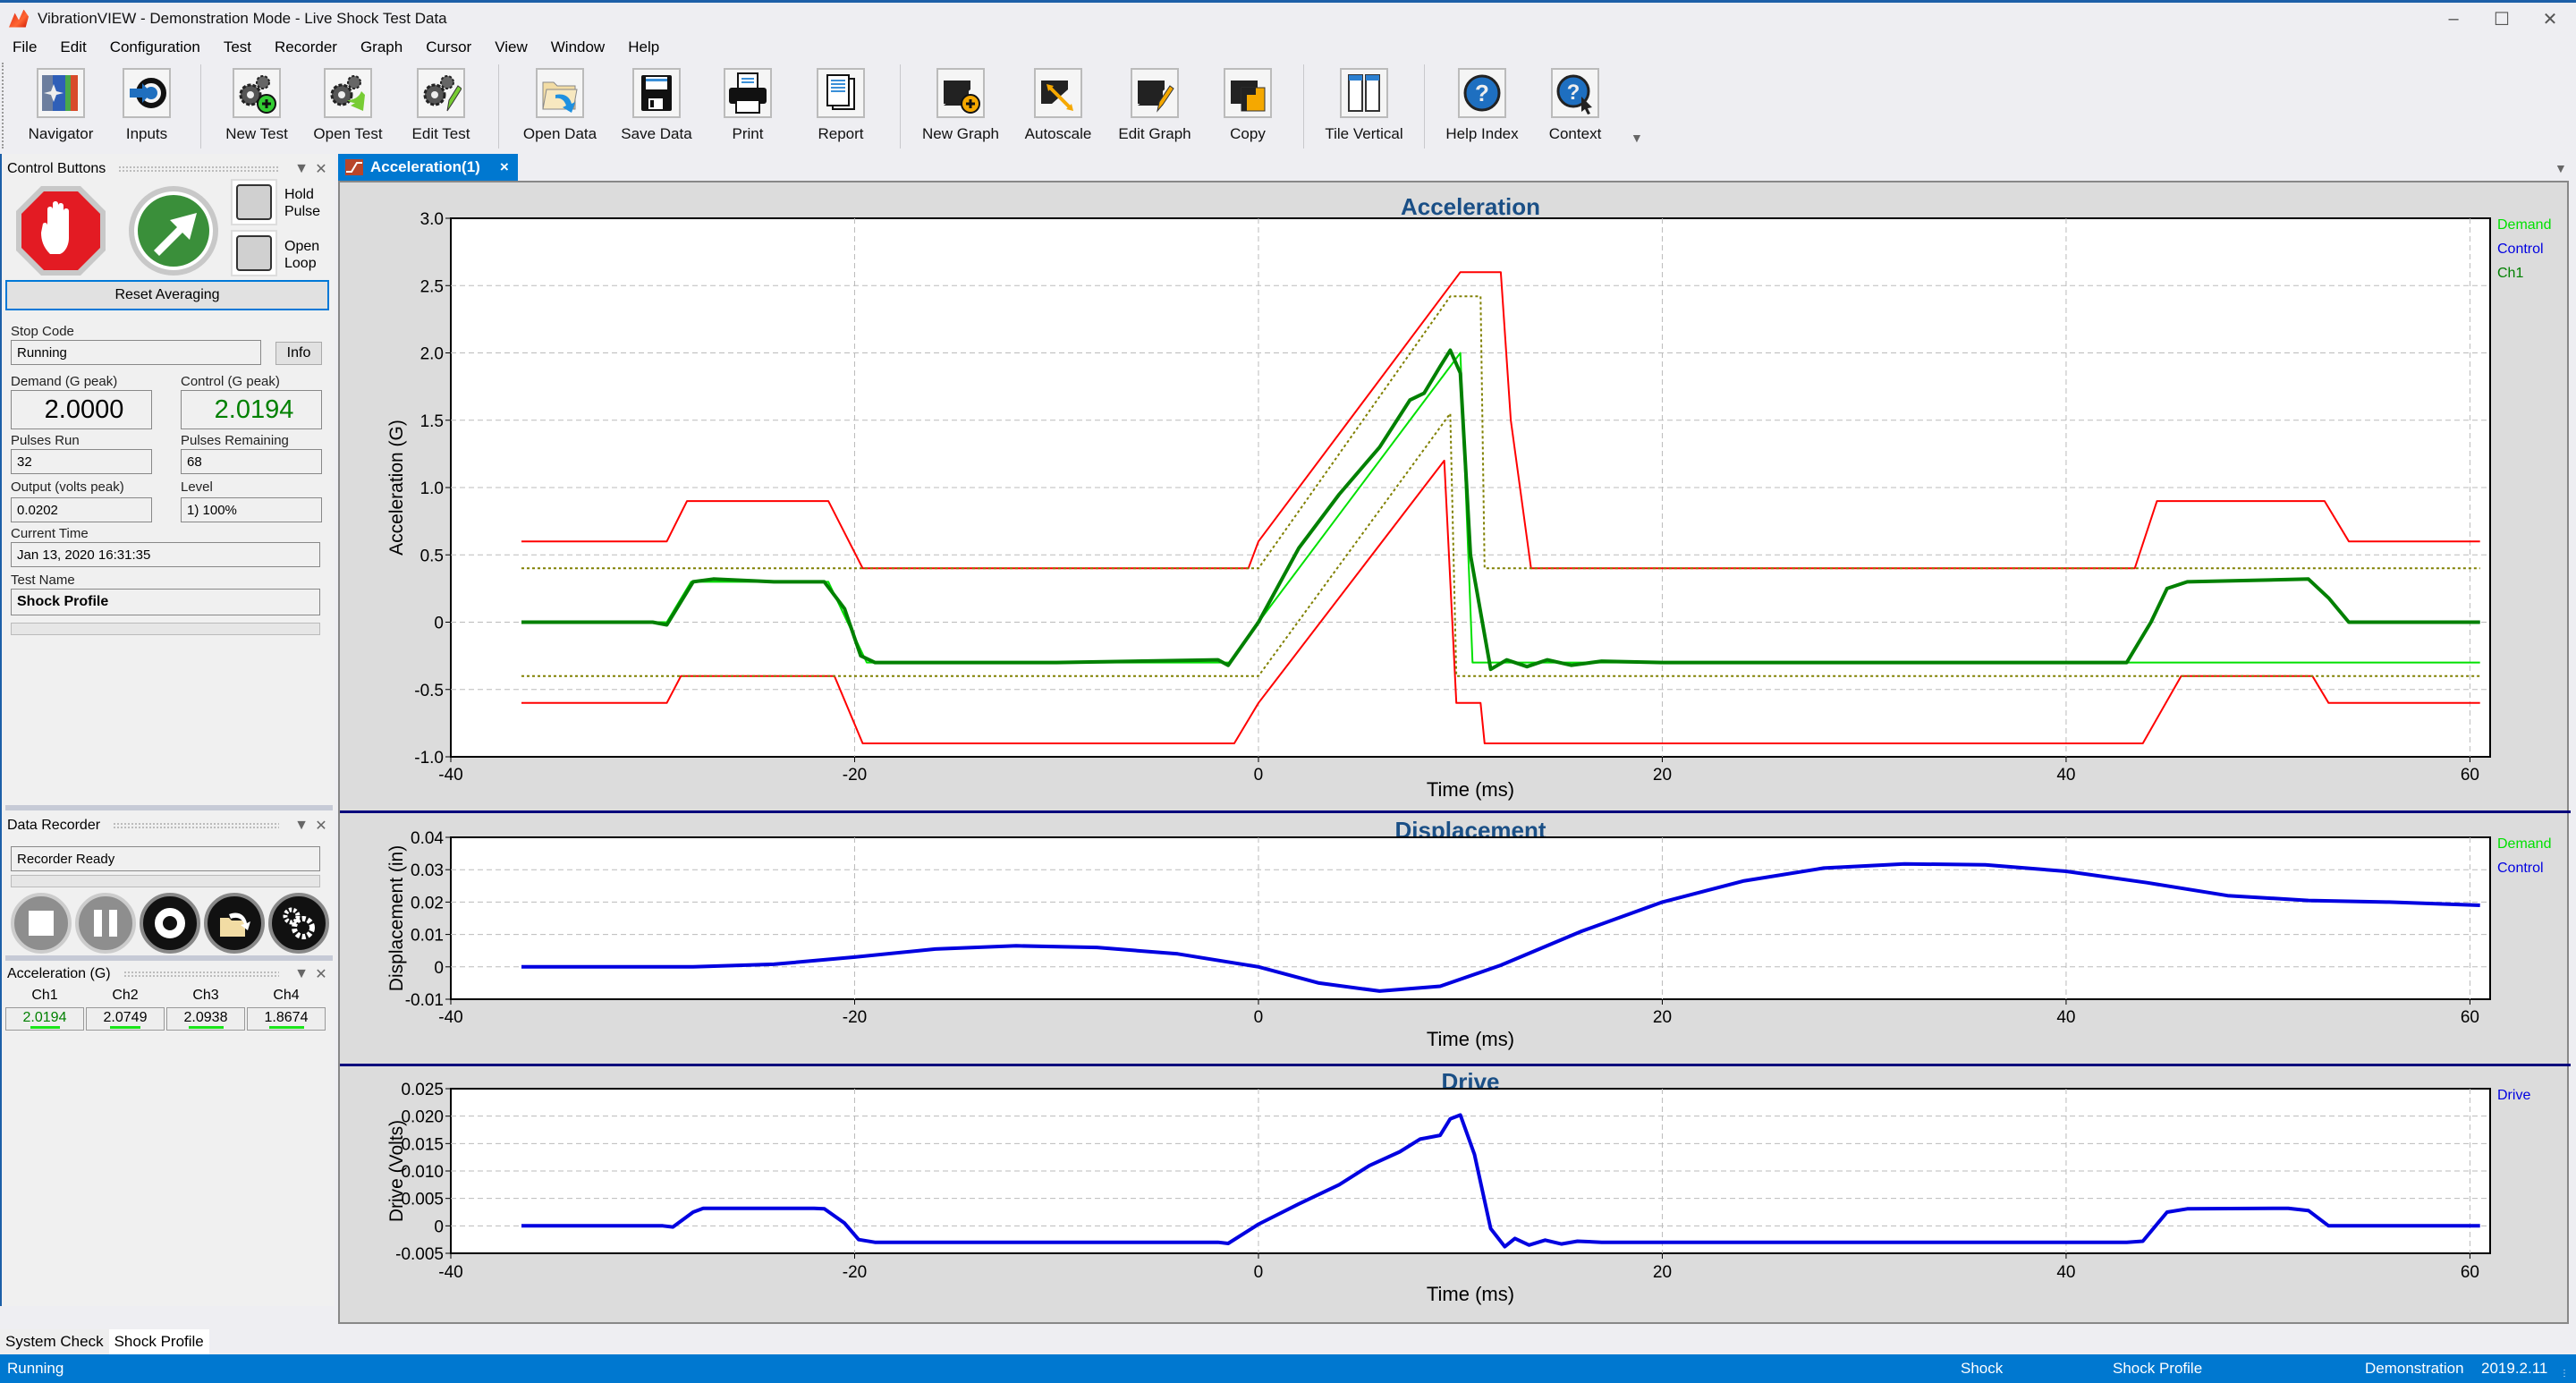 The height and width of the screenshot is (1383, 2576). What do you see at coordinates (511, 47) in the screenshot?
I see `menu-view: View` at bounding box center [511, 47].